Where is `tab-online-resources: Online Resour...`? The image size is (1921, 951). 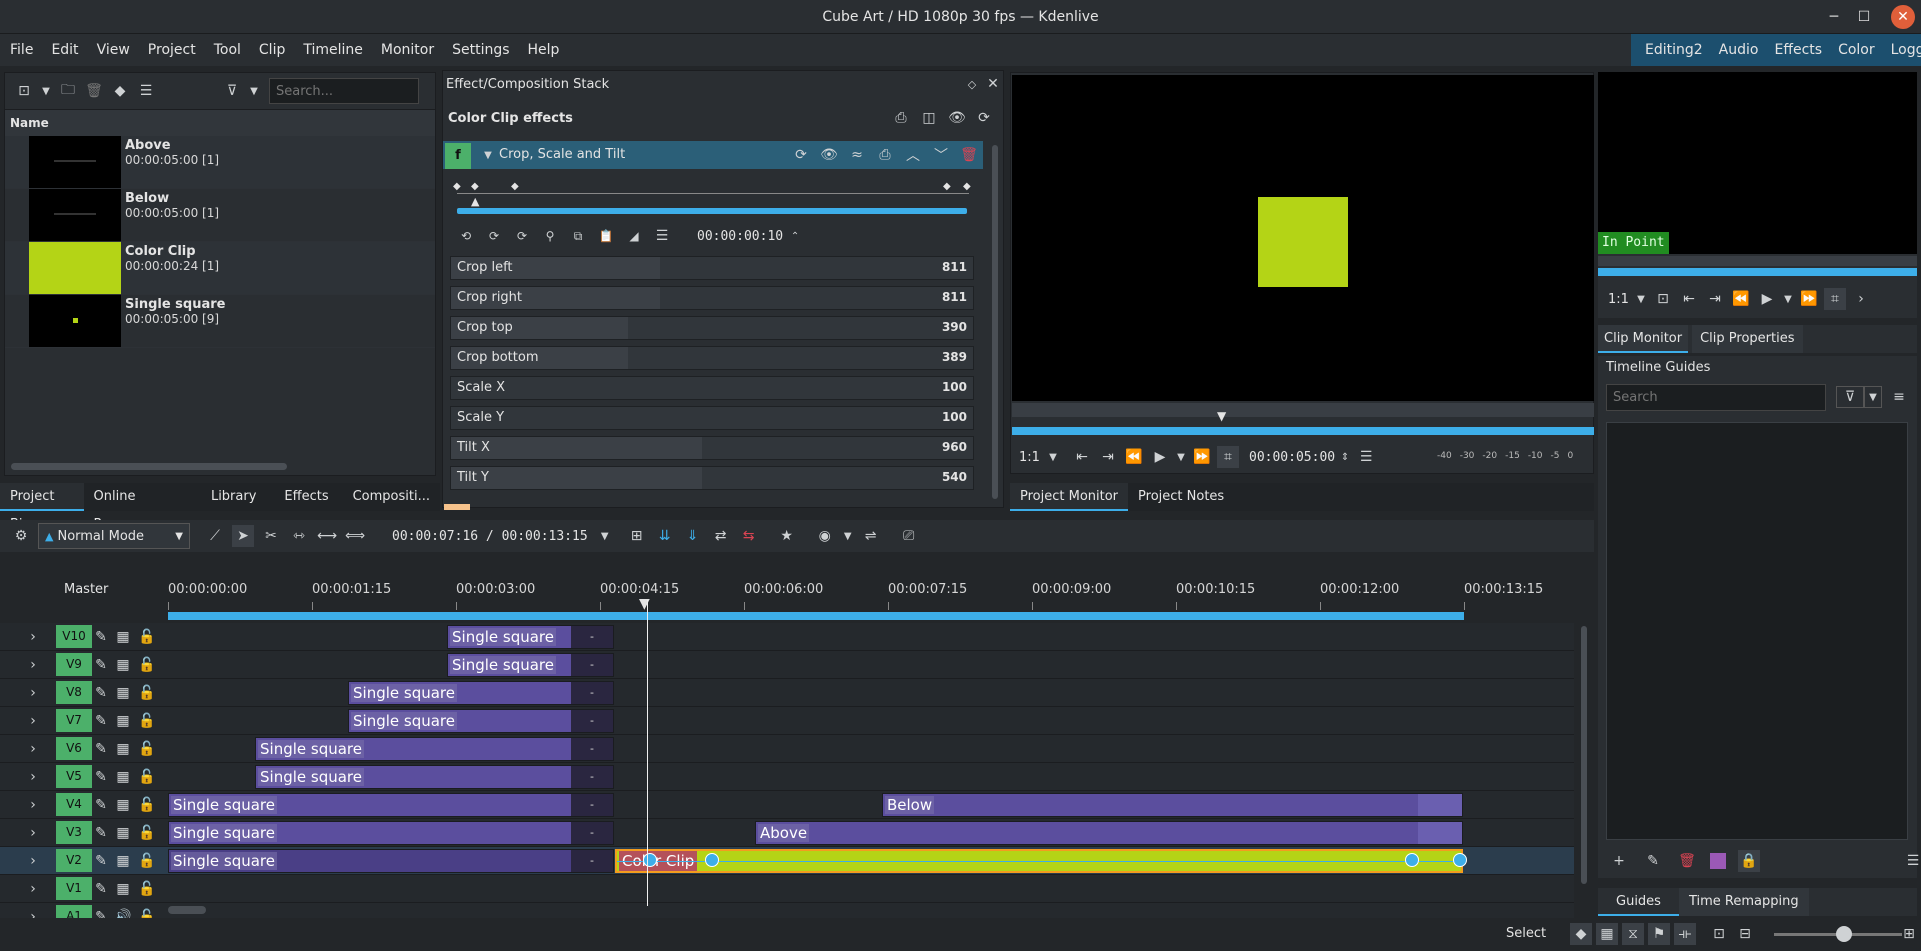
tab-online-resources: Online Resour... is located at coordinates (140, 507).